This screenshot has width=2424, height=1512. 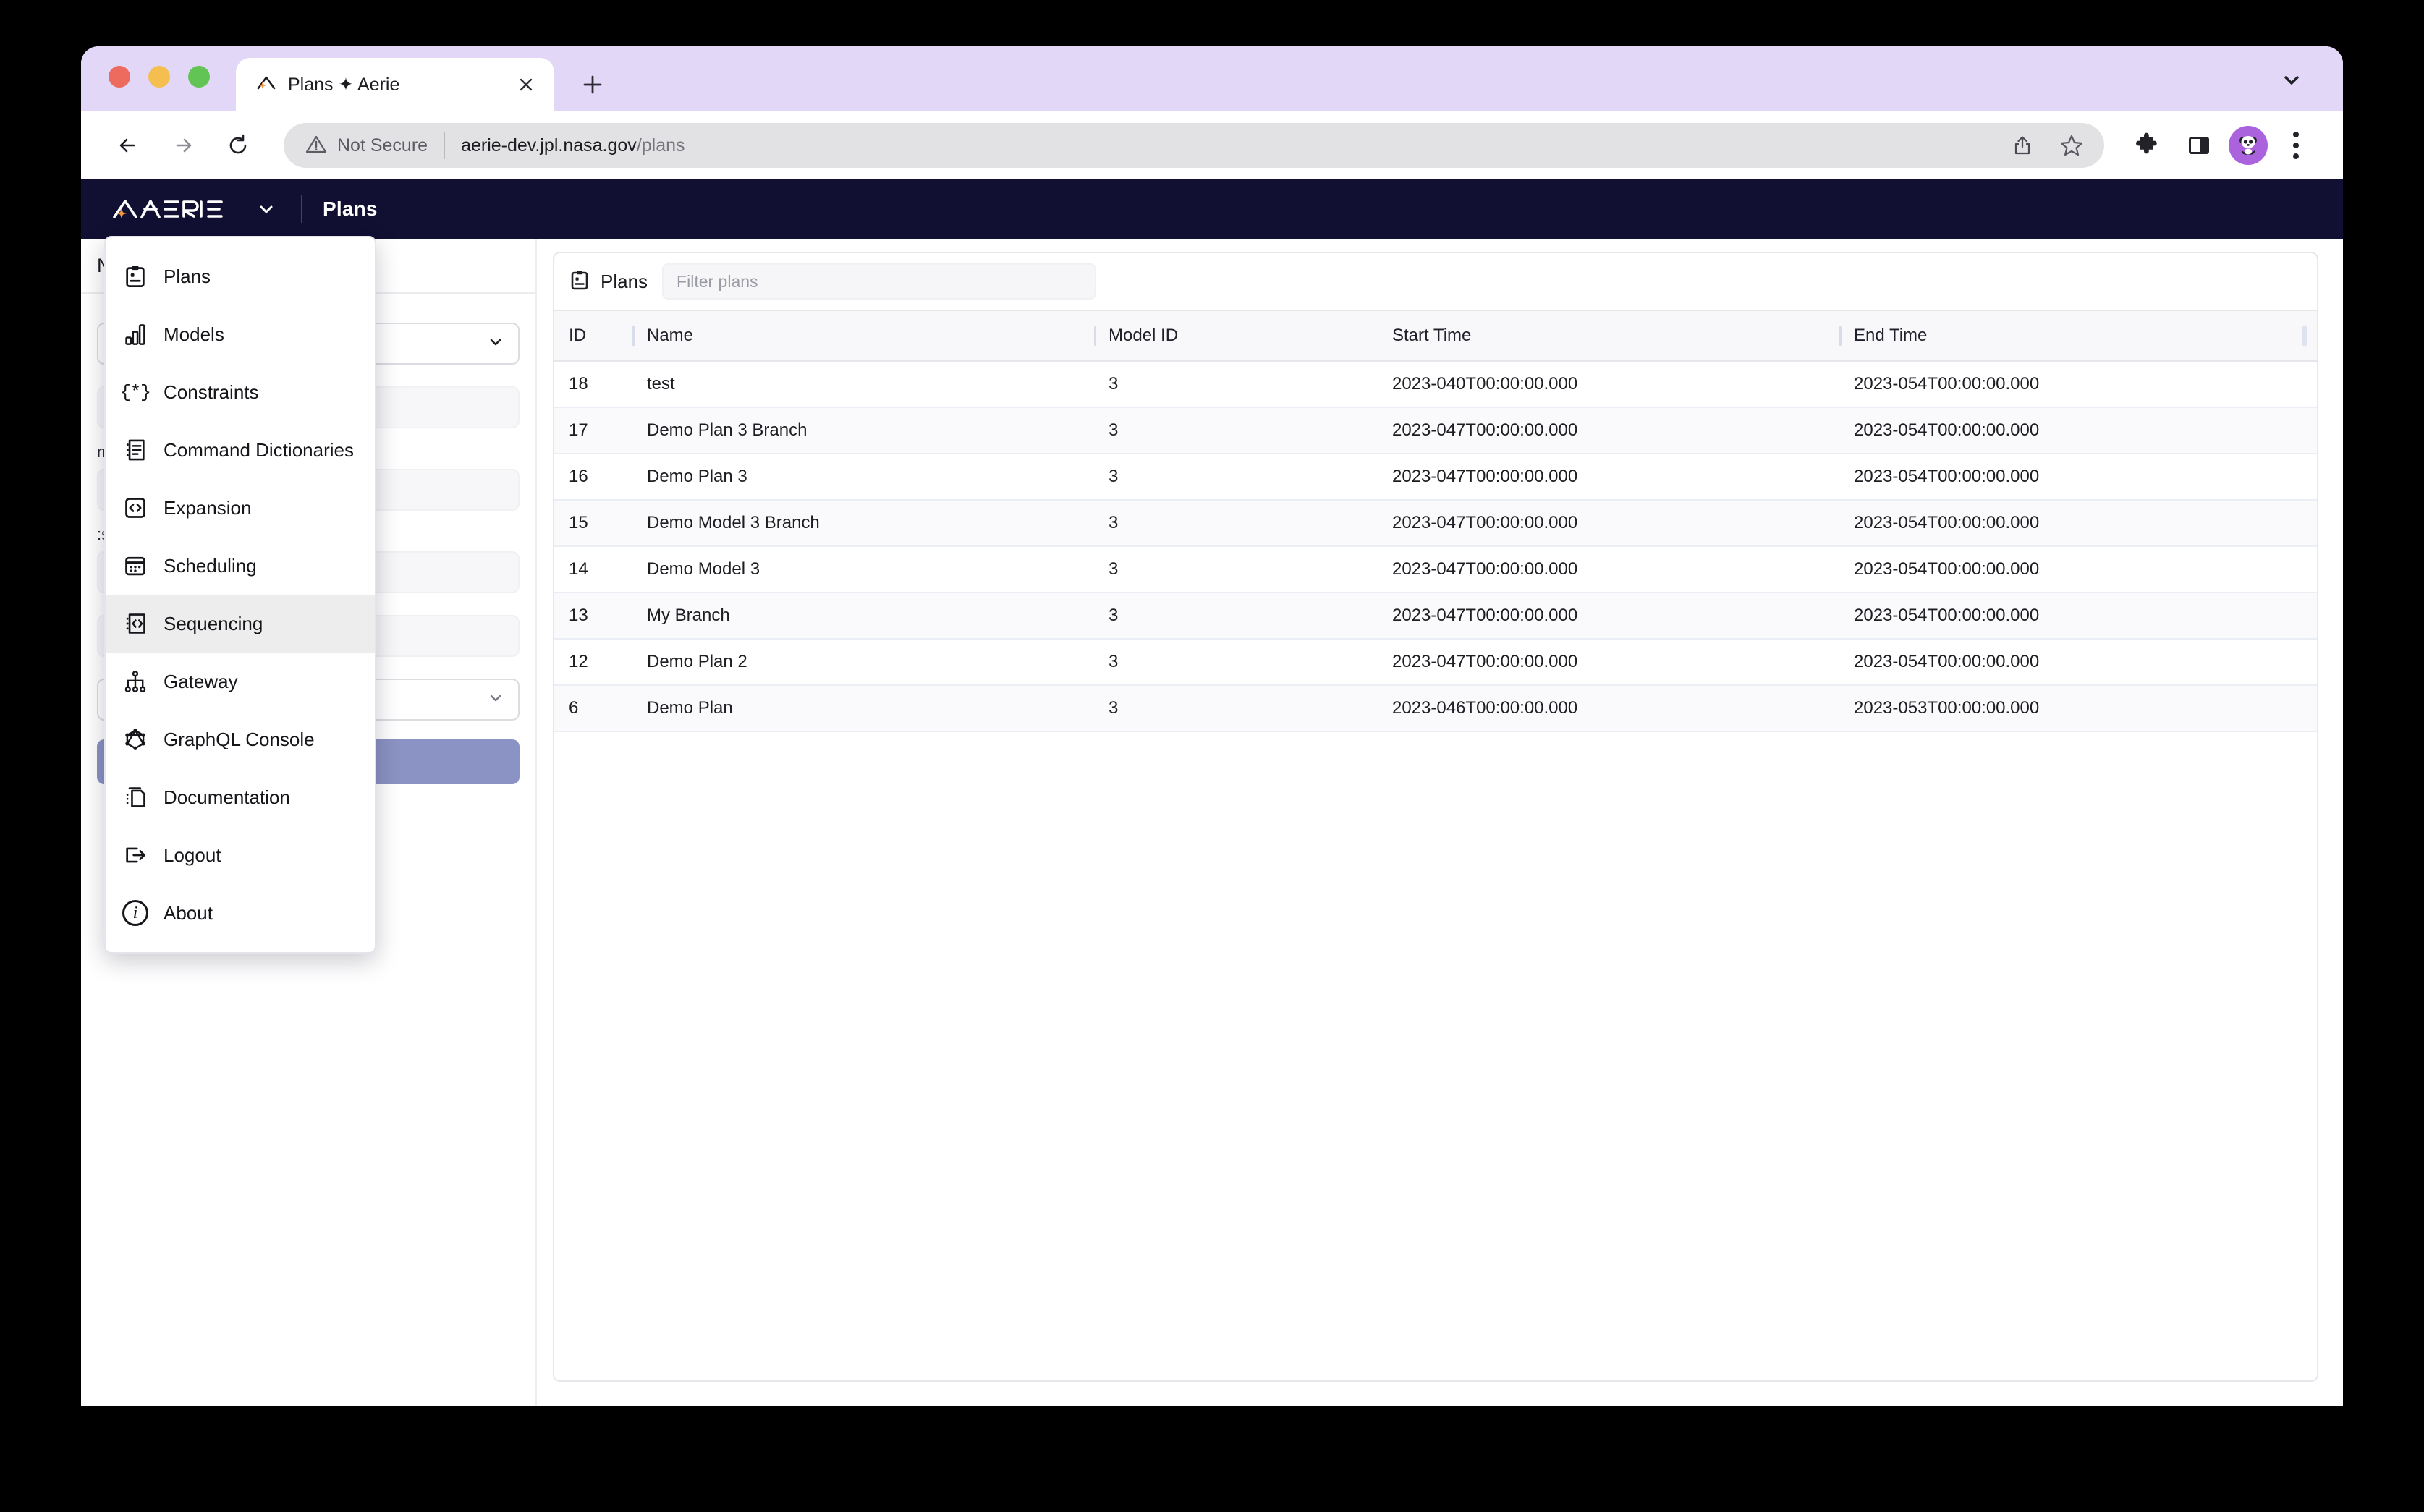 What do you see at coordinates (259, 449) in the screenshot?
I see `menu-item-label: Command Dictionaries` at bounding box center [259, 449].